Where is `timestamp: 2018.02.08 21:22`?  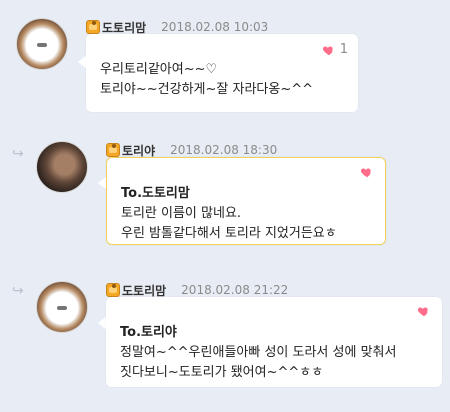 timestamp: 2018.02.08 21:22 is located at coordinates (235, 290).